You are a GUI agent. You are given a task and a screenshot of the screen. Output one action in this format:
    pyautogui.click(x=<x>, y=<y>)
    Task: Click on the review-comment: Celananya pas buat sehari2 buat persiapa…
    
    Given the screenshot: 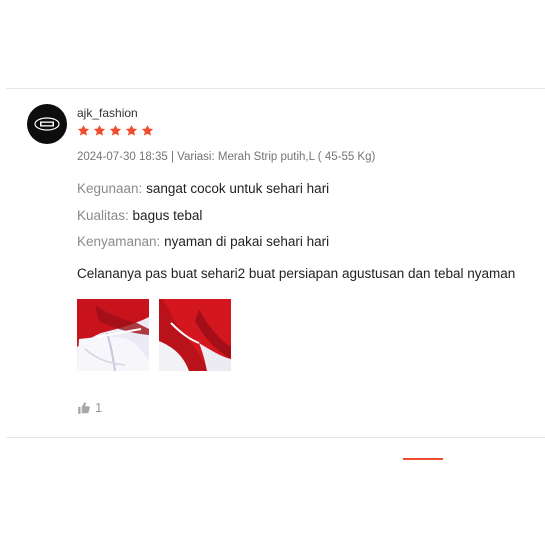 What is the action you would take?
    pyautogui.click(x=296, y=273)
    